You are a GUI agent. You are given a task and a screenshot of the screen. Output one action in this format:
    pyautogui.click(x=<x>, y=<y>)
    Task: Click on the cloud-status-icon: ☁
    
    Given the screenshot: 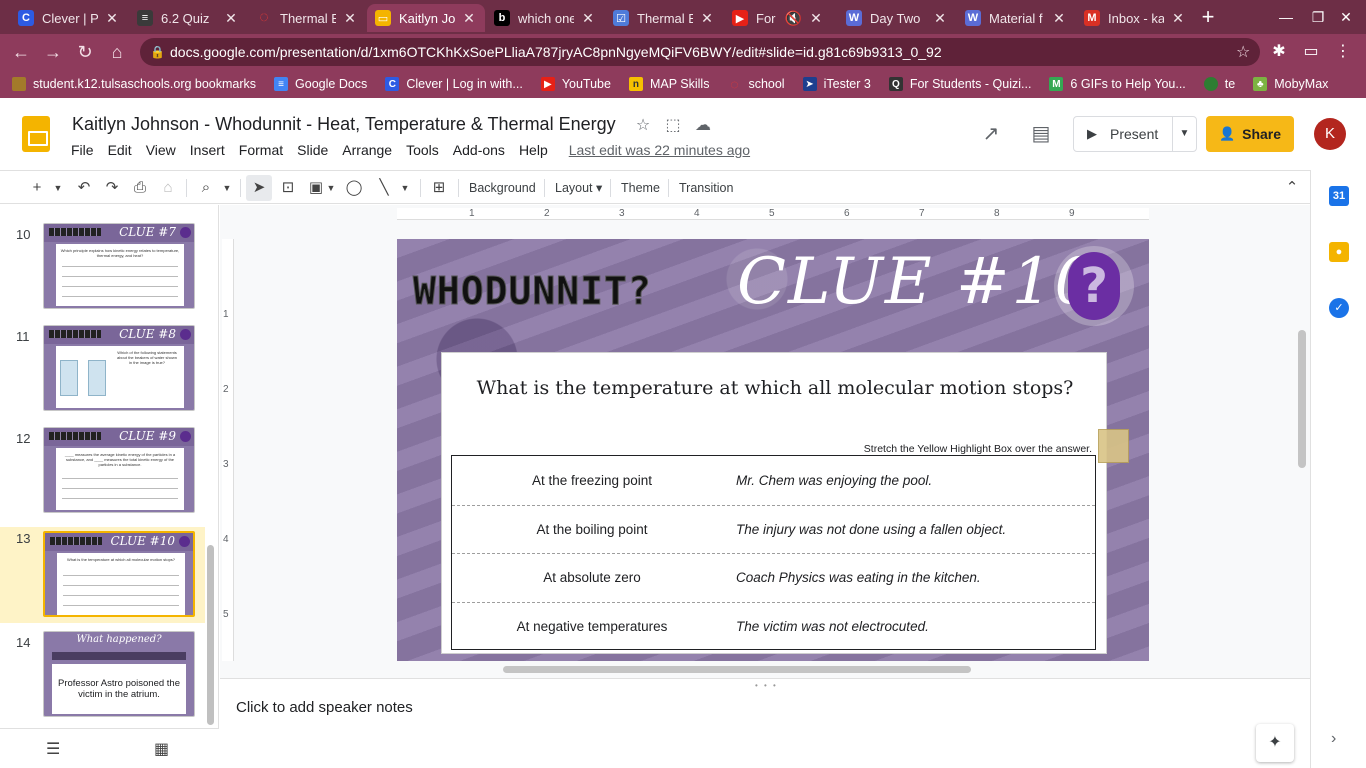 What is the action you would take?
    pyautogui.click(x=703, y=126)
    